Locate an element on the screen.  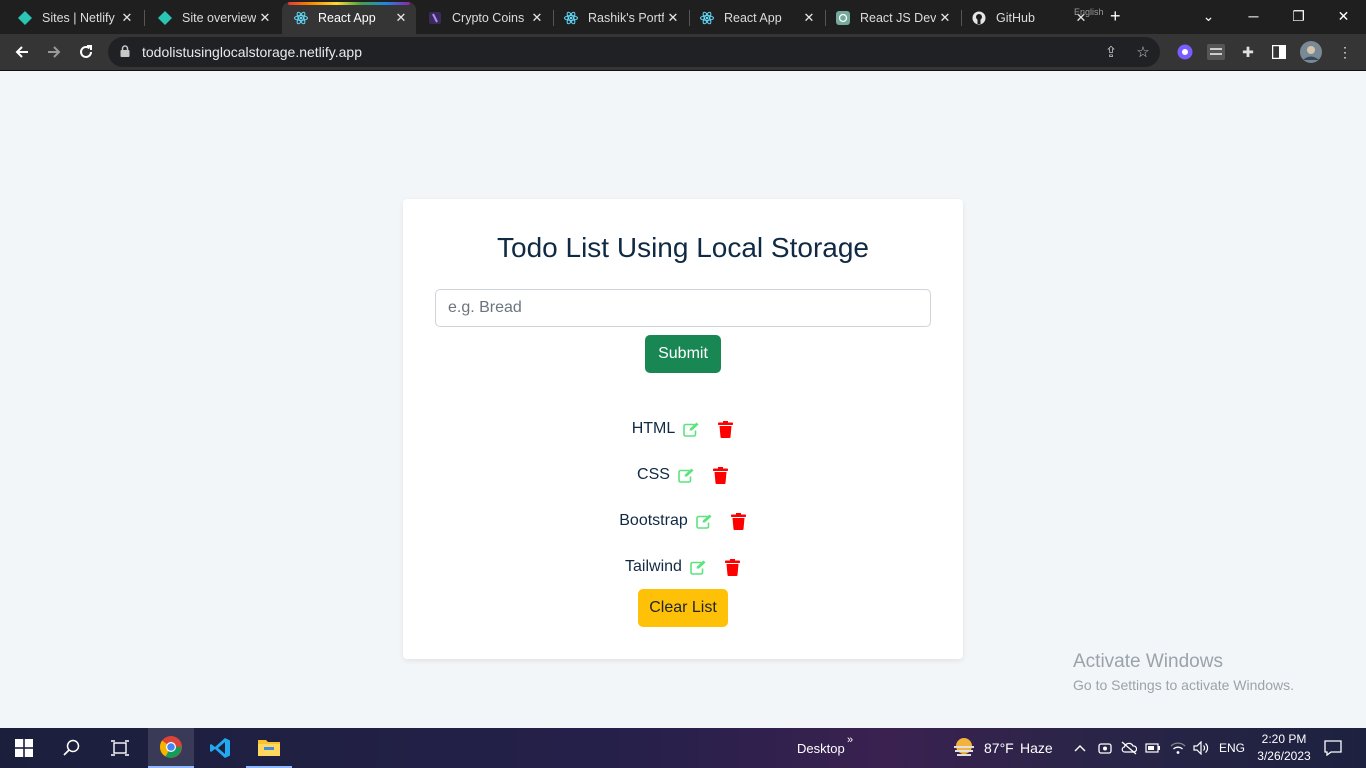
new-tab-button: + is located at coordinates (1115, 16).